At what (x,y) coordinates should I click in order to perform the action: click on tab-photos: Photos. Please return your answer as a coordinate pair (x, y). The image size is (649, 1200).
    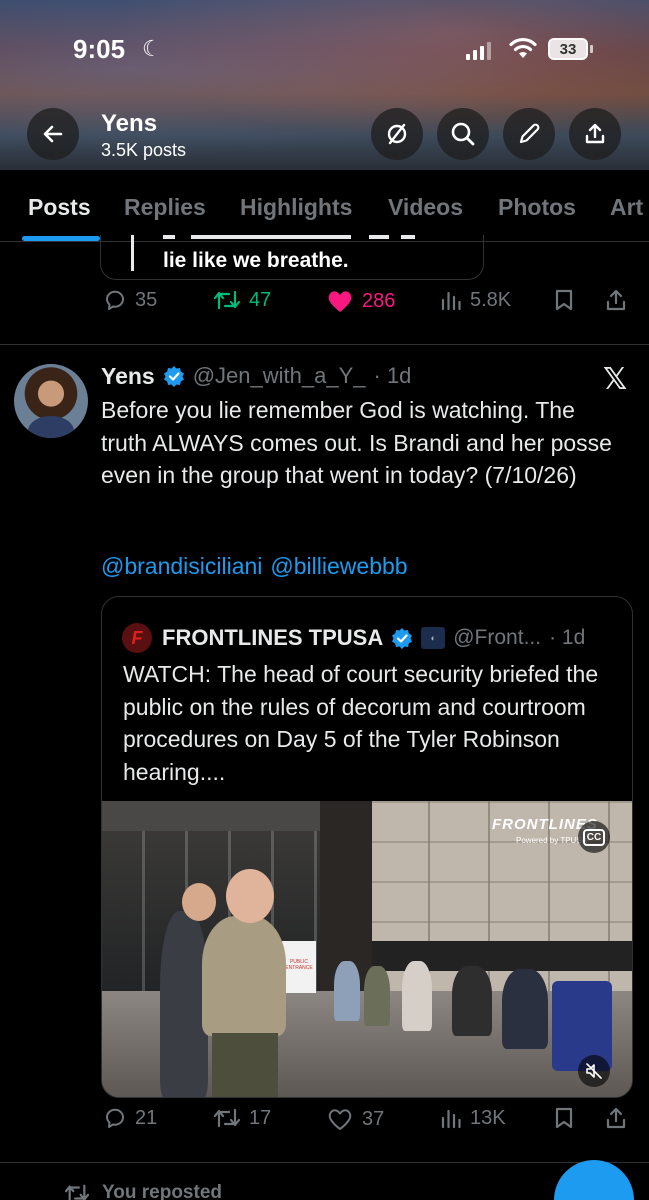
    Looking at the image, I should click on (537, 207).